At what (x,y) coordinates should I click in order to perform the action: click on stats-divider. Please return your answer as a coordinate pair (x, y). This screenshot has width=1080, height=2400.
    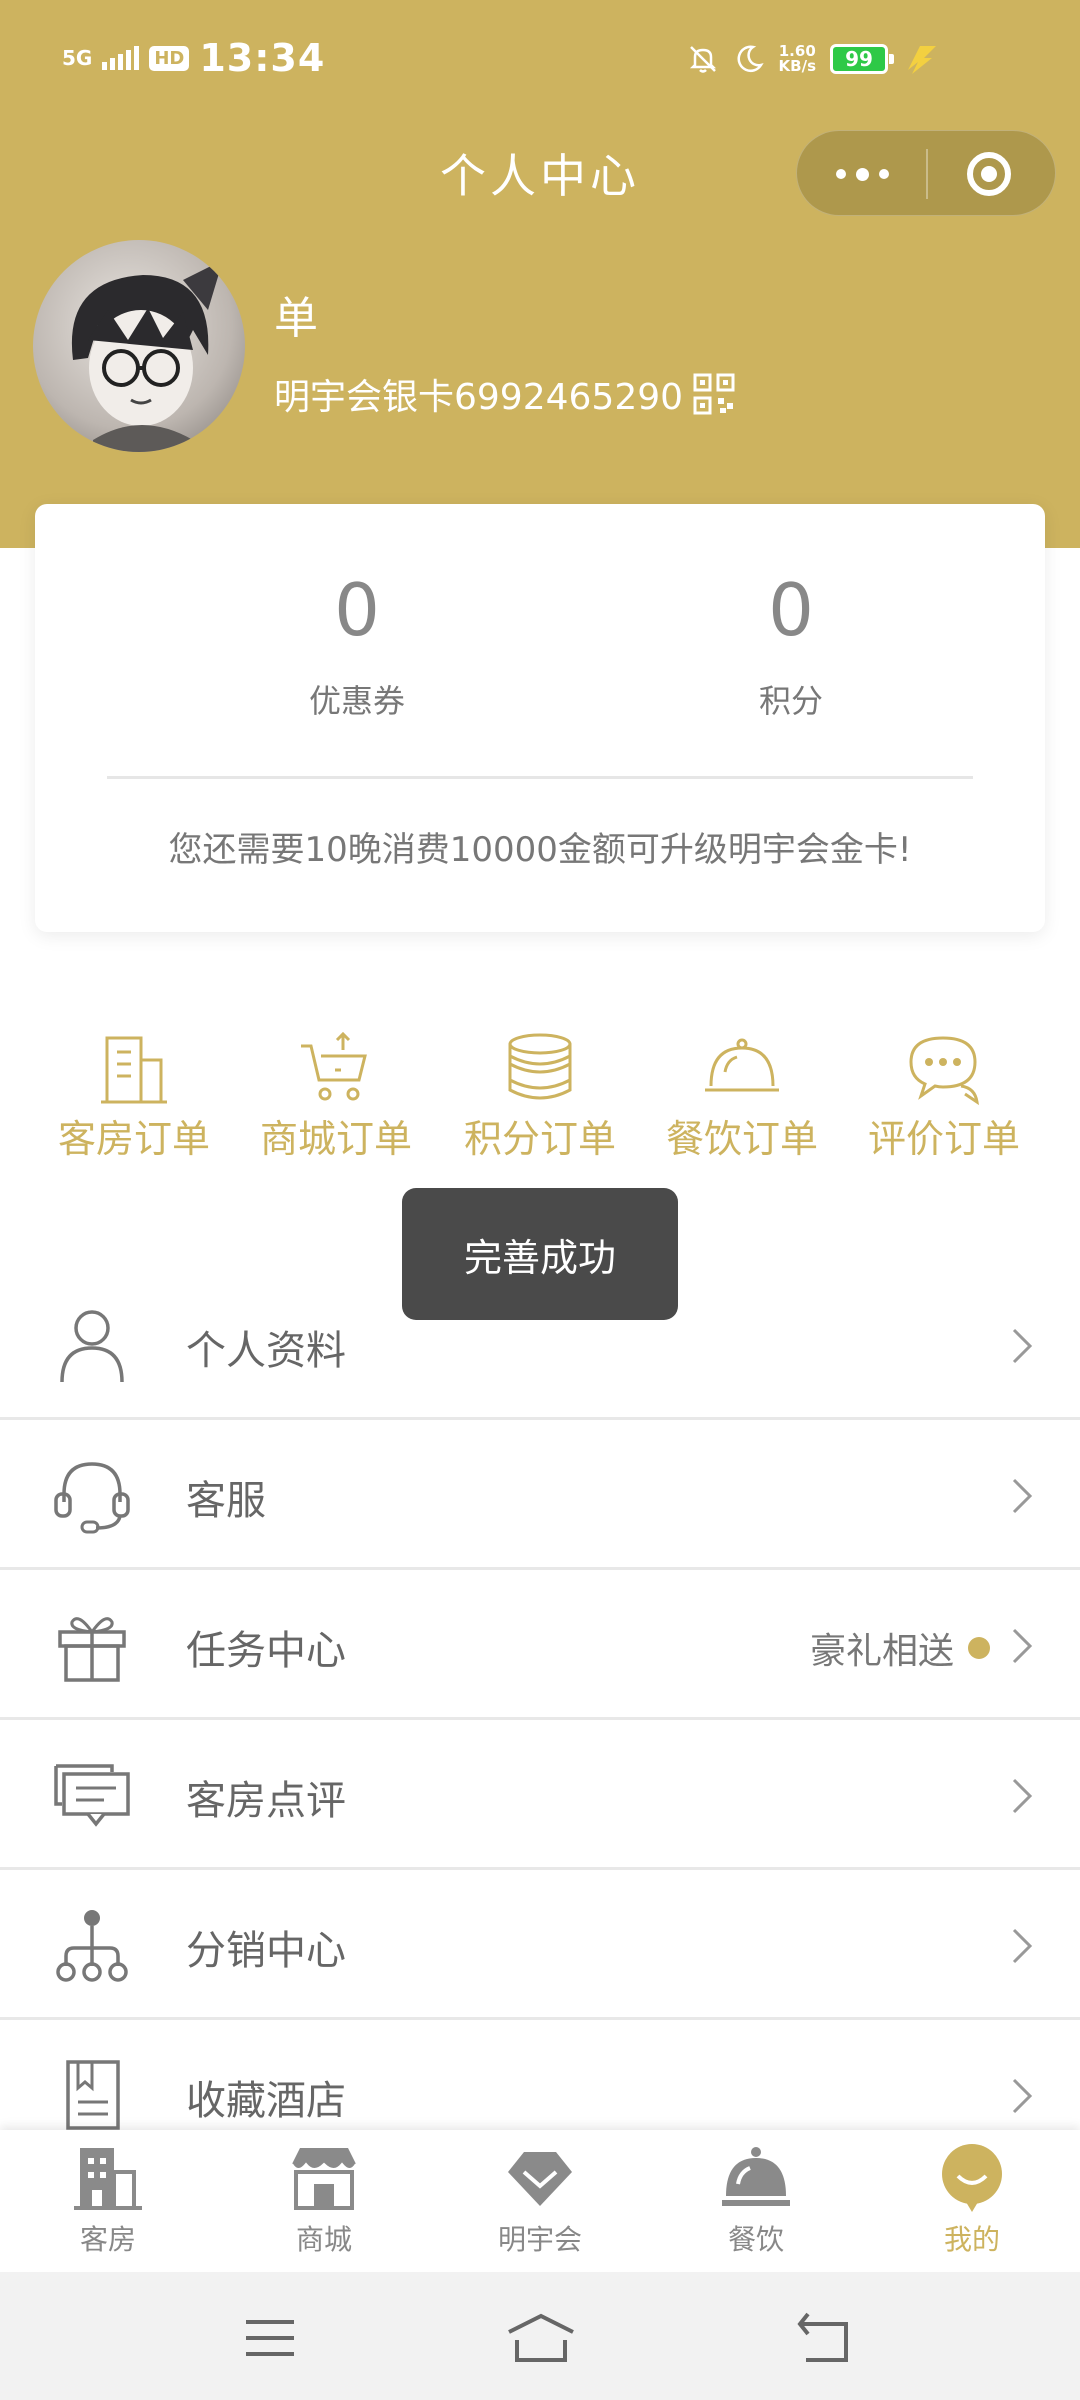
    Looking at the image, I should click on (540, 777).